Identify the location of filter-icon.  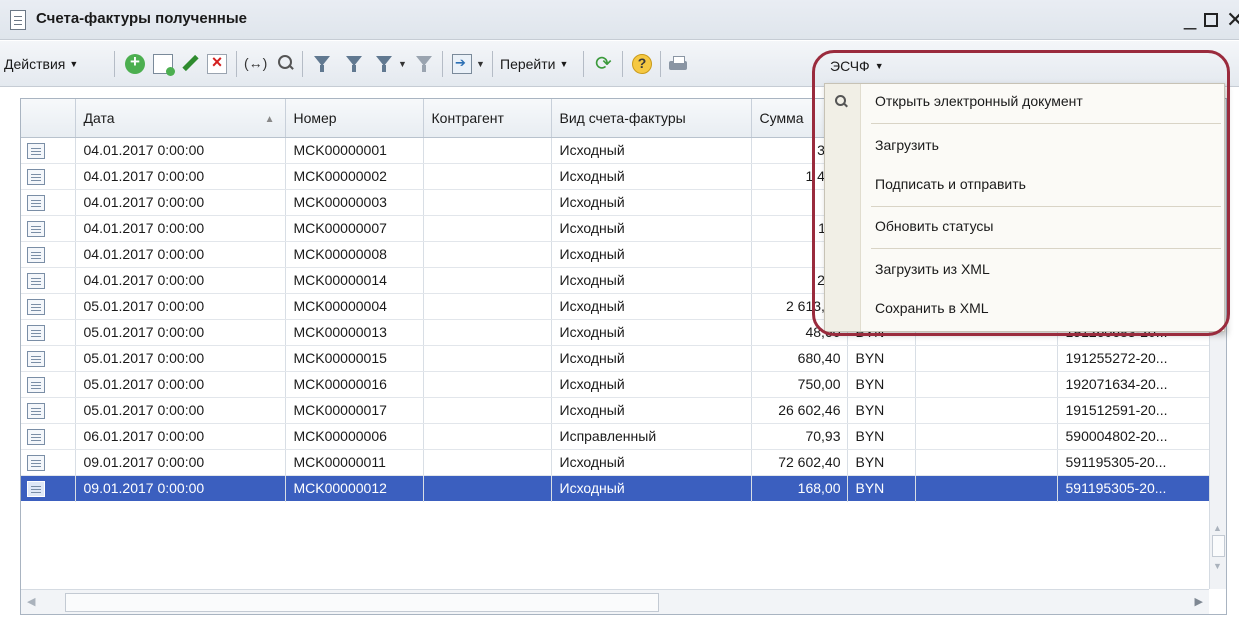
(322, 64).